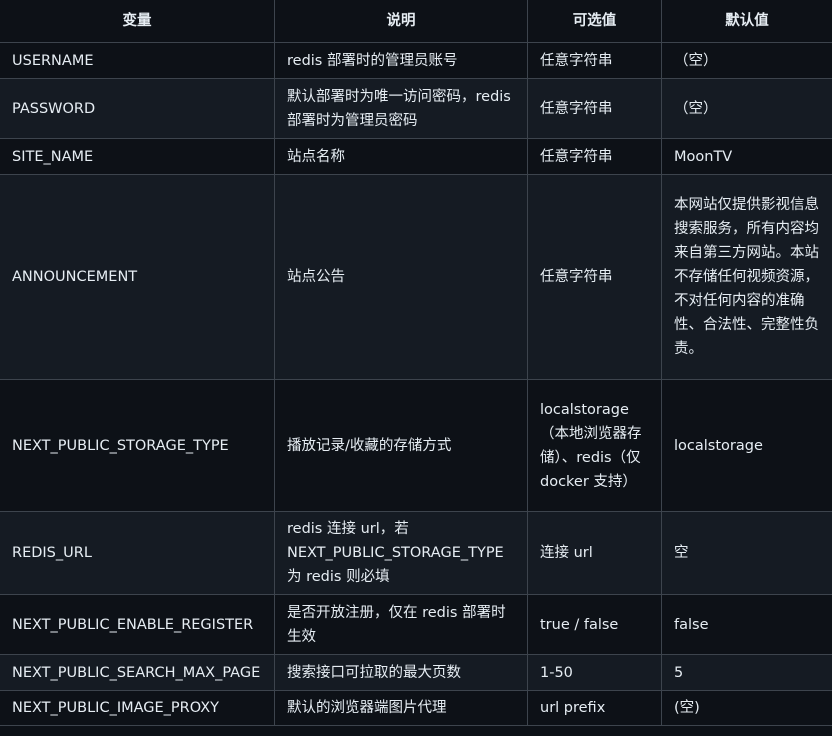  What do you see at coordinates (401, 708) in the screenshot?
I see `cell-description: 默认的浏览器端图片代理` at bounding box center [401, 708].